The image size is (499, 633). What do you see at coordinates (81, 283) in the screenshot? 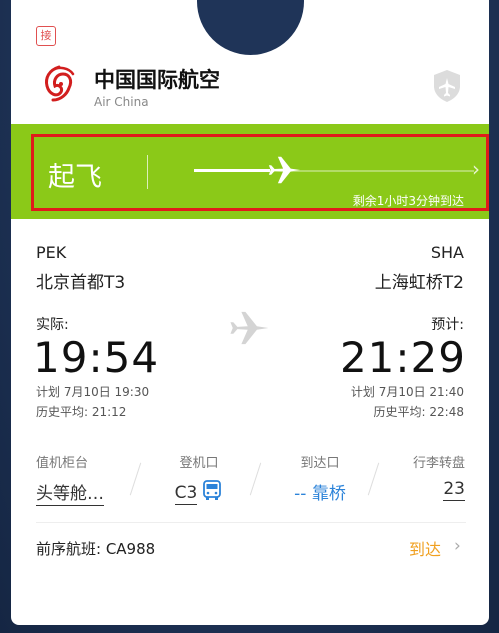
I see `departure-terminal: 北京首都T3` at bounding box center [81, 283].